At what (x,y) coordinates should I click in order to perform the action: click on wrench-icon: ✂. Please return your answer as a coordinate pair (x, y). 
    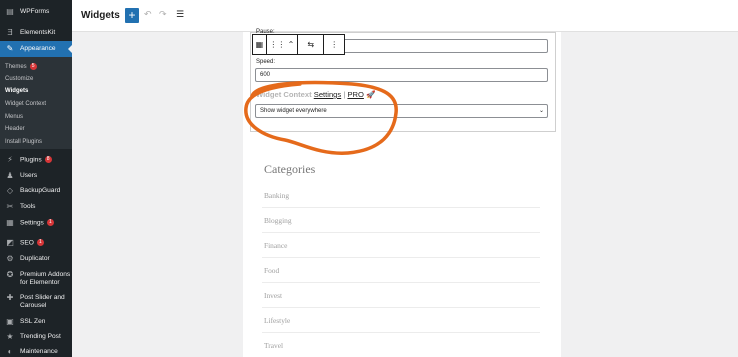
    Looking at the image, I should click on (10, 206).